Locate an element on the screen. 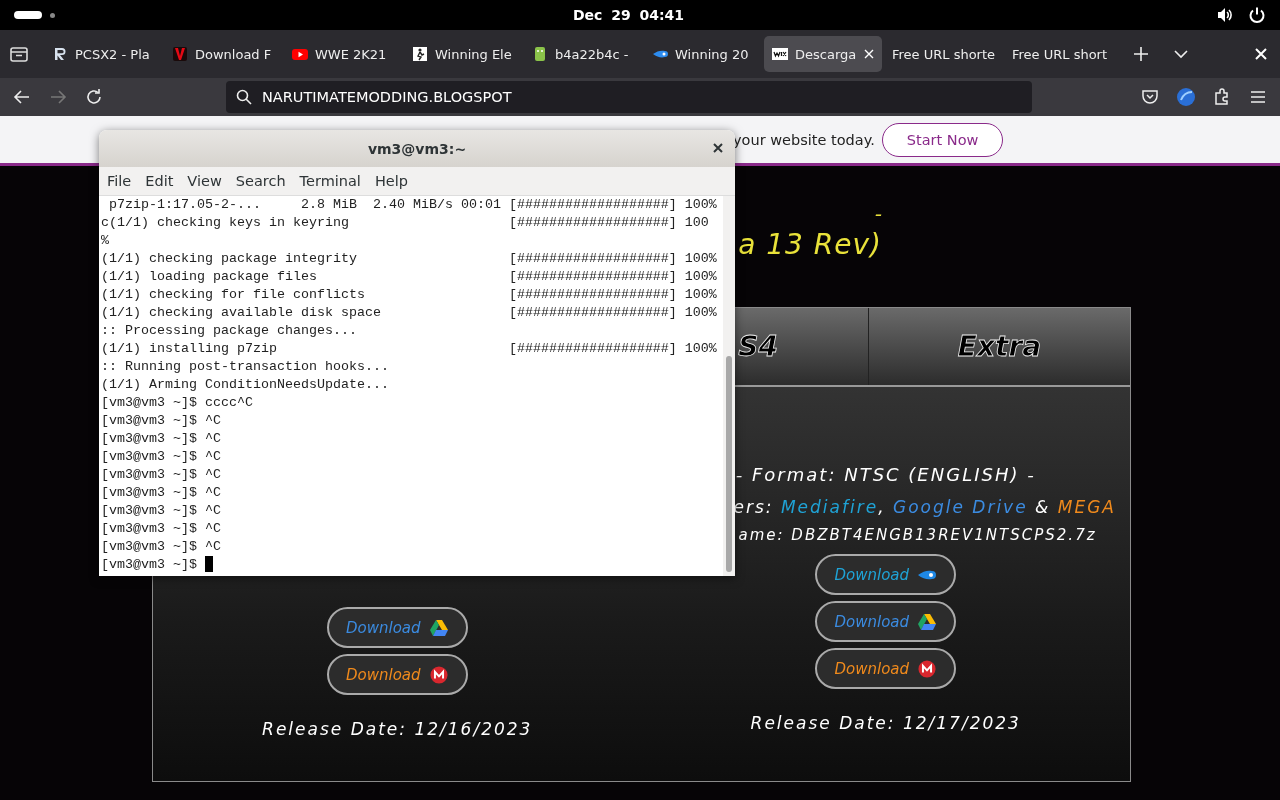 The height and width of the screenshot is (800, 1280). close-tab-icon is located at coordinates (869, 54).